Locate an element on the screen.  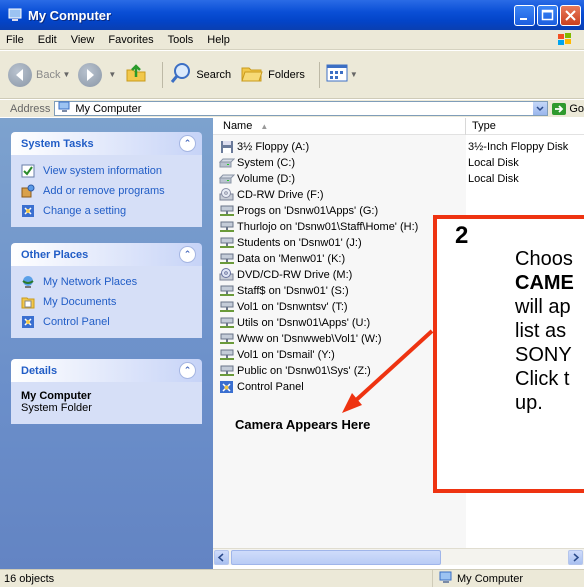
details-subtitle: System Folder is located at coordinates (56, 408).